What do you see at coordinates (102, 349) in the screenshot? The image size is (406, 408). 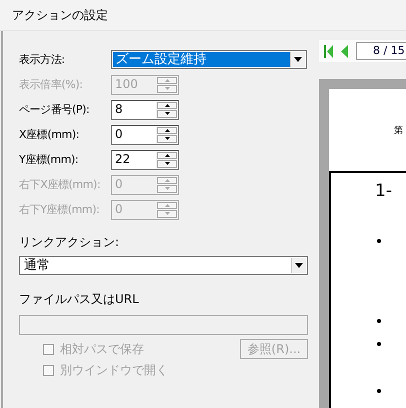 I see `field-label: 相対パスで保存` at bounding box center [102, 349].